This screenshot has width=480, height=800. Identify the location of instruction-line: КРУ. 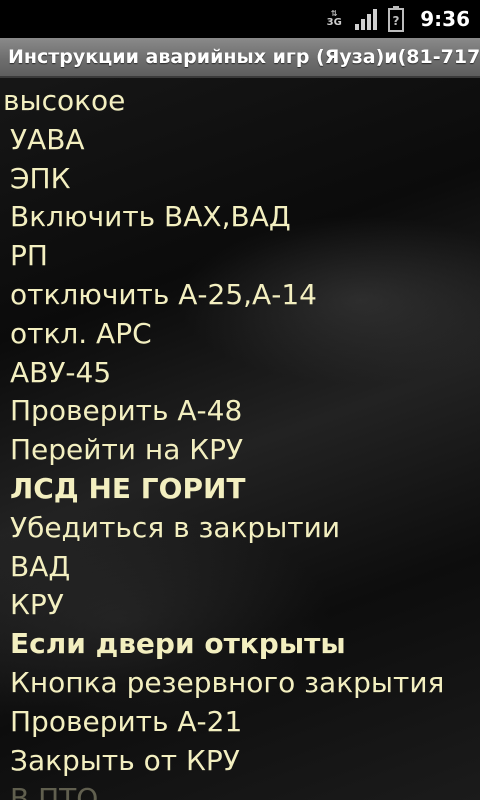
(37, 605).